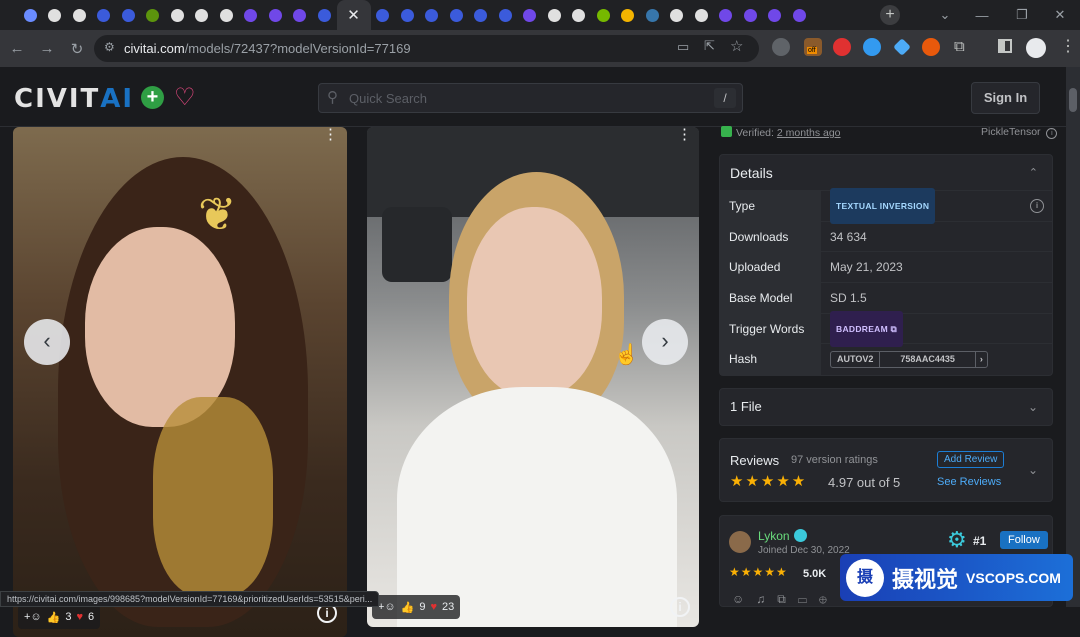  What do you see at coordinates (813, 47) in the screenshot?
I see `extension-off-icon: off` at bounding box center [813, 47].